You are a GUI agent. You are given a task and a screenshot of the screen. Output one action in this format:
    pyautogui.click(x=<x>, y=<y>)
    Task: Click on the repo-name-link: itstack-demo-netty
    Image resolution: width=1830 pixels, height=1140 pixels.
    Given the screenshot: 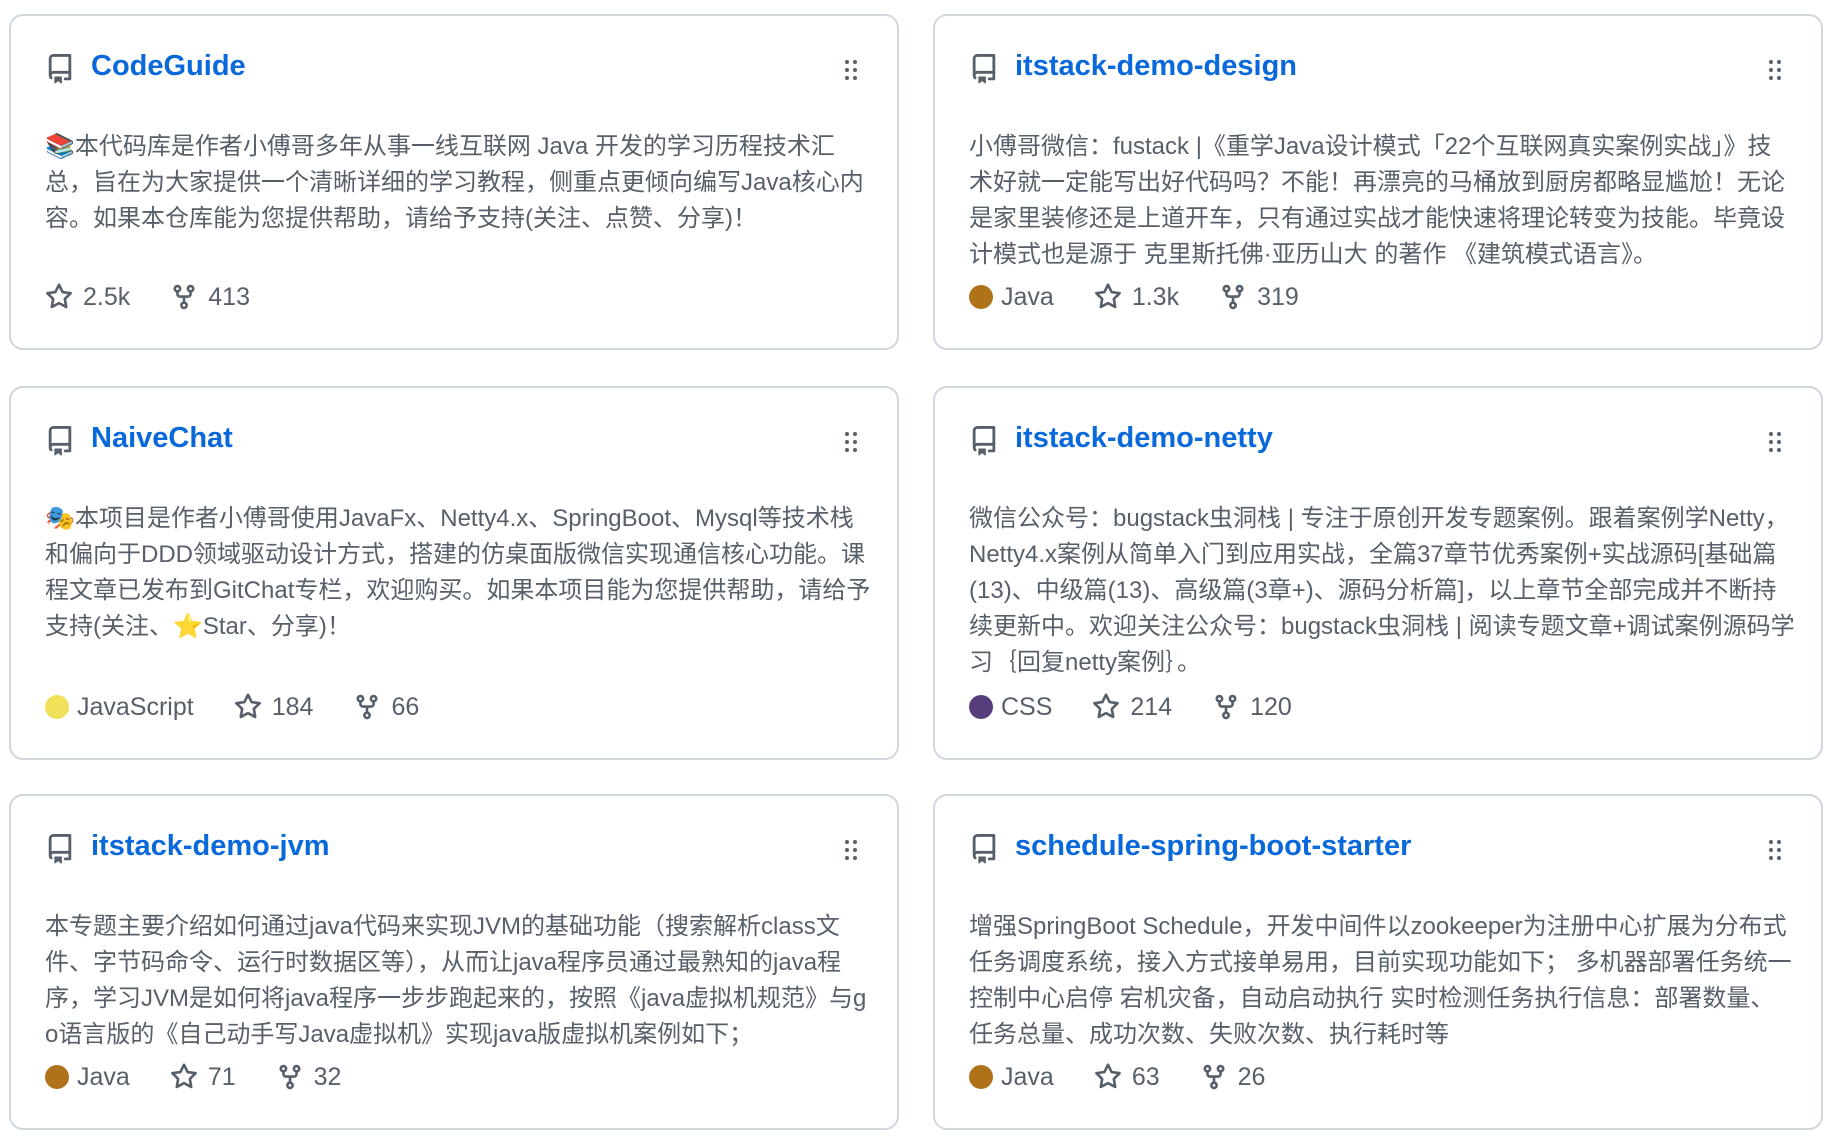 What is the action you would take?
    pyautogui.click(x=1144, y=438)
    